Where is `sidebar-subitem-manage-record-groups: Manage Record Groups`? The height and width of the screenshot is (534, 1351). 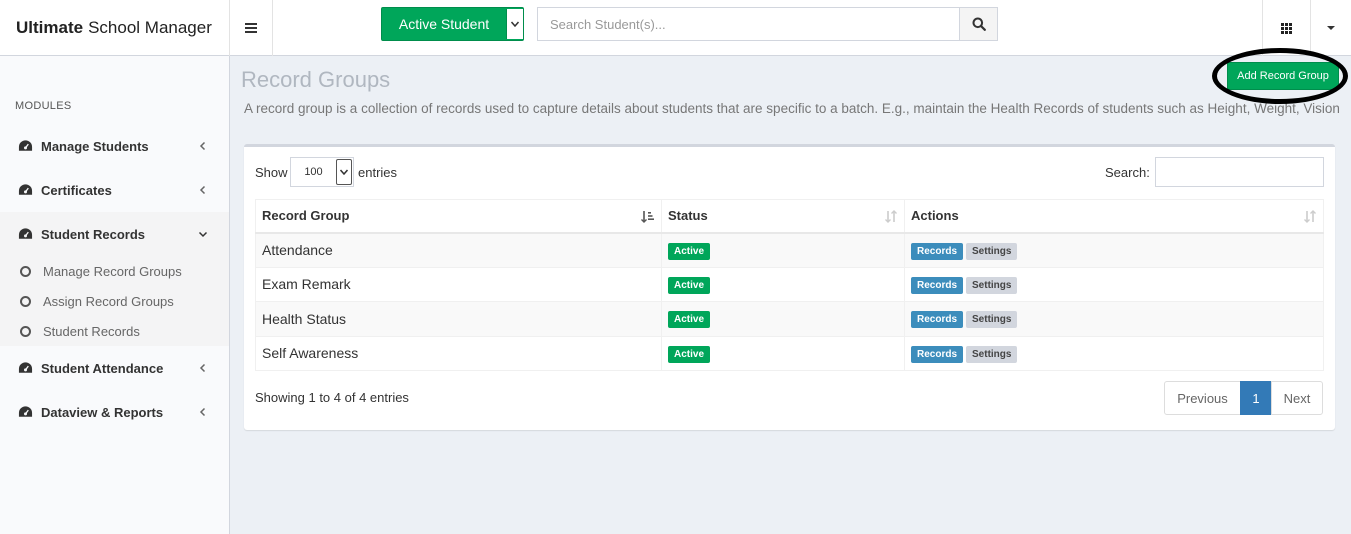 sidebar-subitem-manage-record-groups: Manage Record Groups is located at coordinates (114, 271).